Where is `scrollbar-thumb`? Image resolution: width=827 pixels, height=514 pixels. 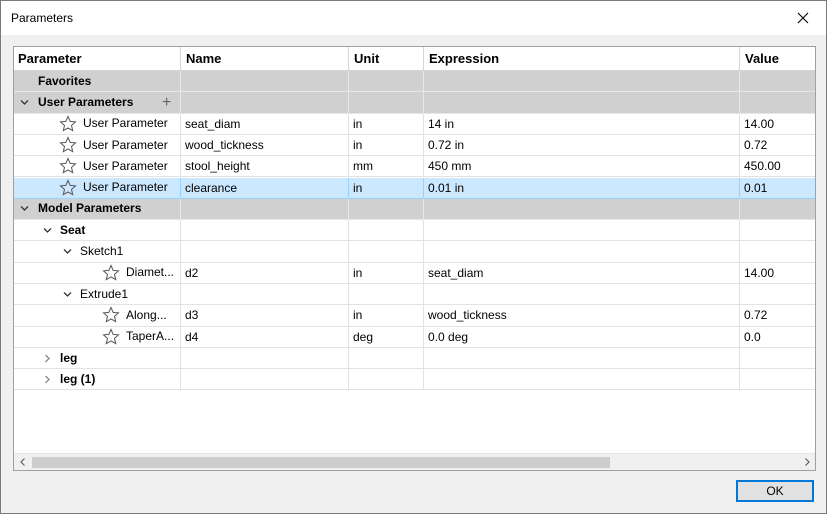
scrollbar-thumb is located at coordinates (321, 462).